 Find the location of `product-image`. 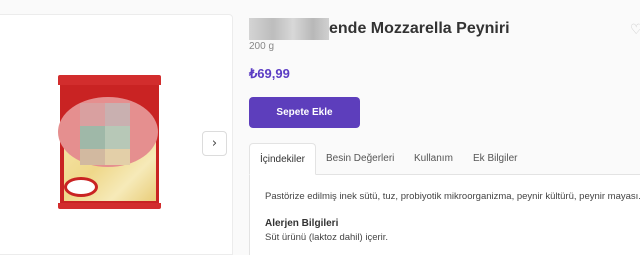

product-image is located at coordinates (109, 142).